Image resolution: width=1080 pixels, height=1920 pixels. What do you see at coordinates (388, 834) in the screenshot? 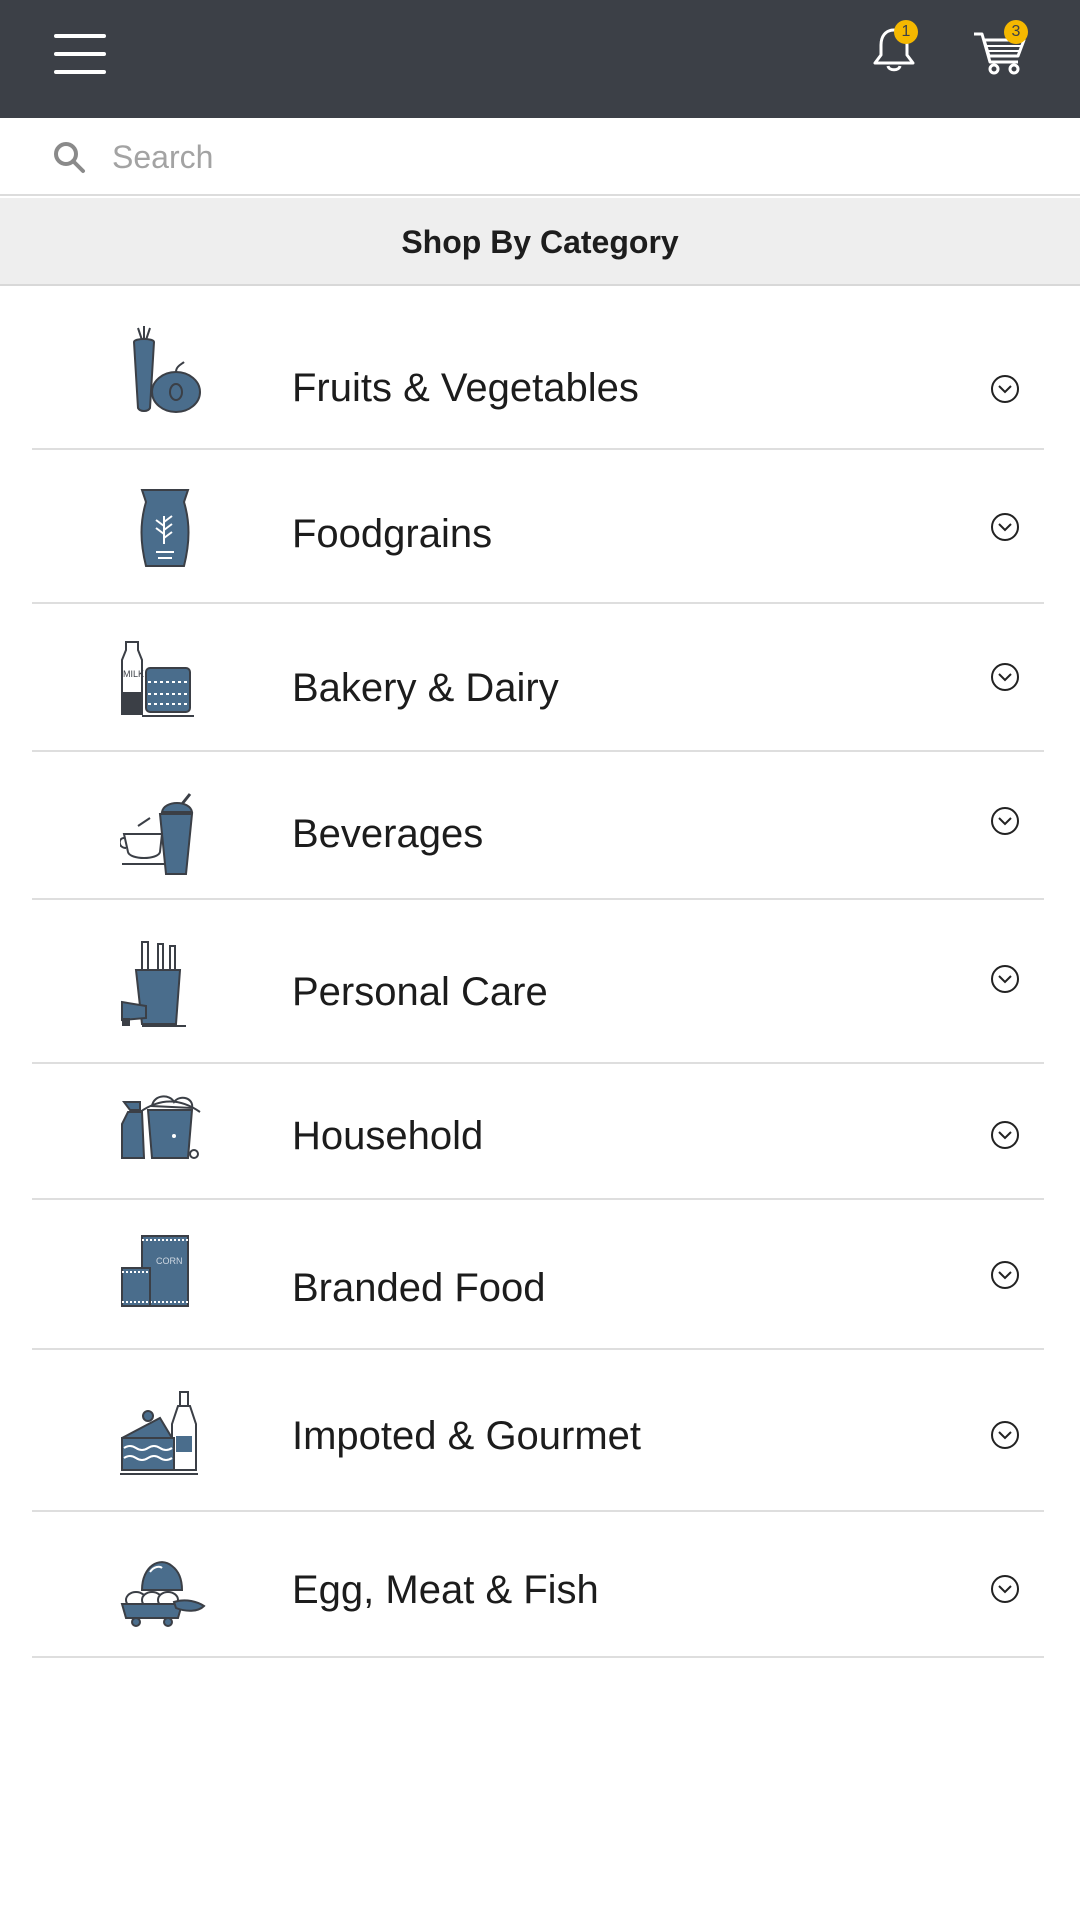
I see `category-label: Beverages` at bounding box center [388, 834].